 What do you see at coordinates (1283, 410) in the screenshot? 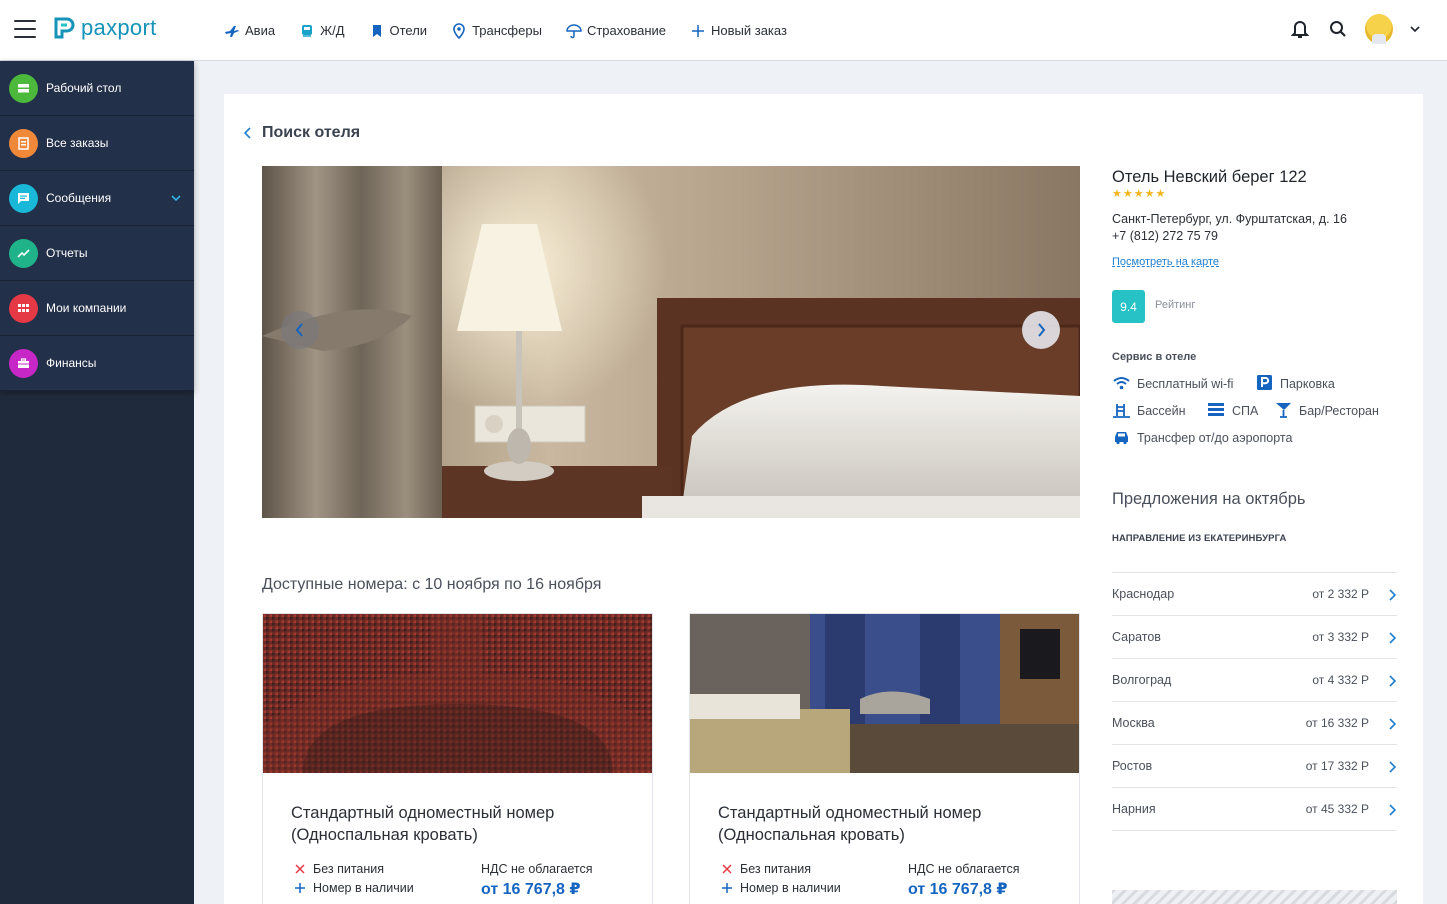
I see `cocktail-icon` at bounding box center [1283, 410].